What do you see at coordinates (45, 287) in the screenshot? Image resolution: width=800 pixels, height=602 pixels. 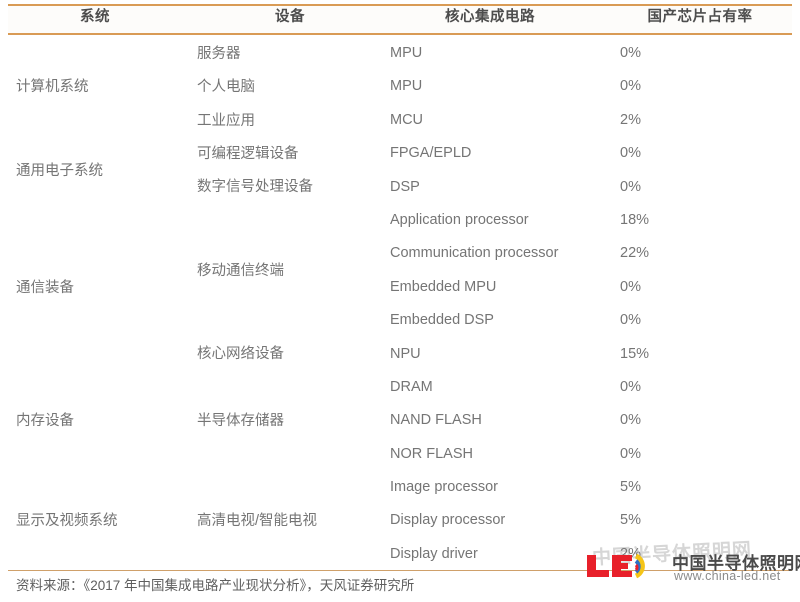 I see `cell-system: 通信装备` at bounding box center [45, 287].